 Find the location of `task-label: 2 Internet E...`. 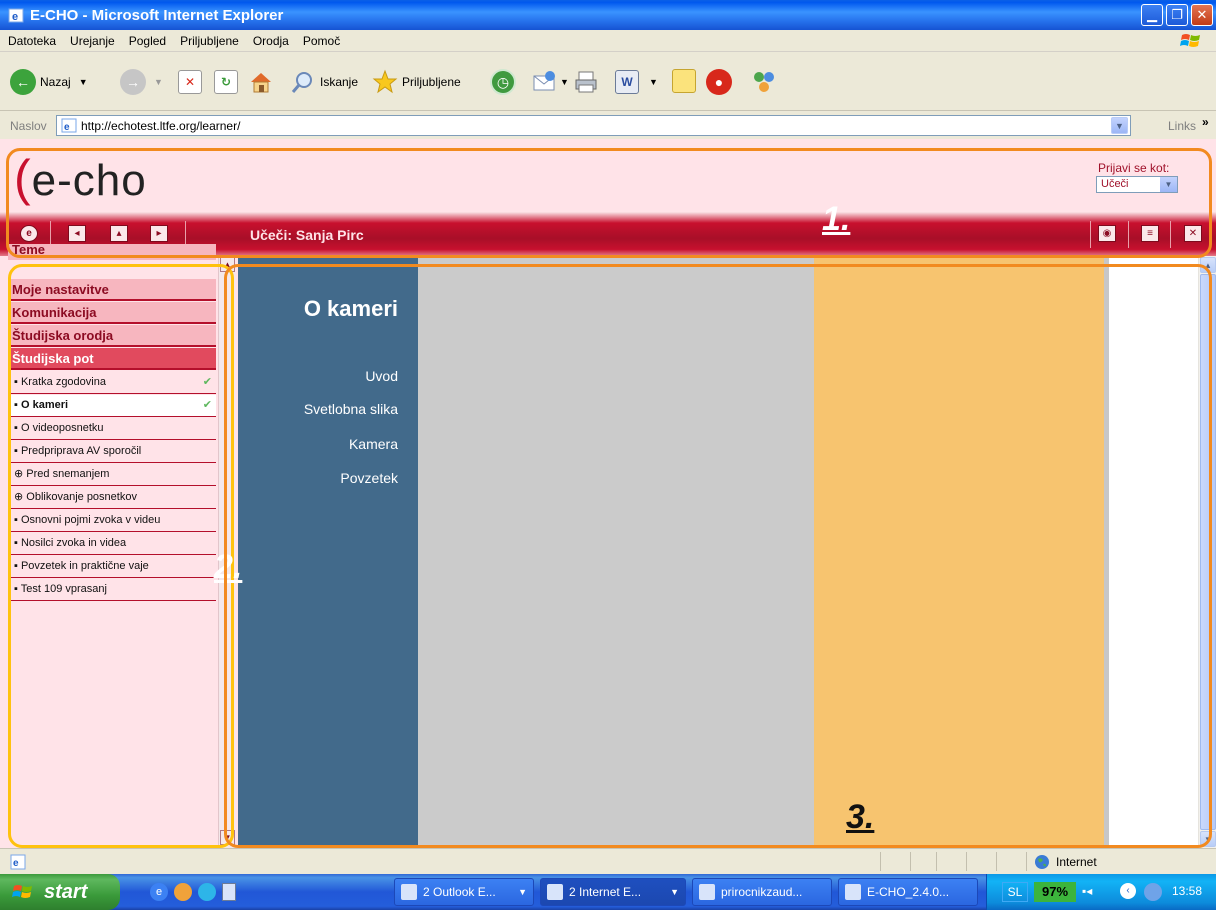

task-label: 2 Internet E... is located at coordinates (605, 892).